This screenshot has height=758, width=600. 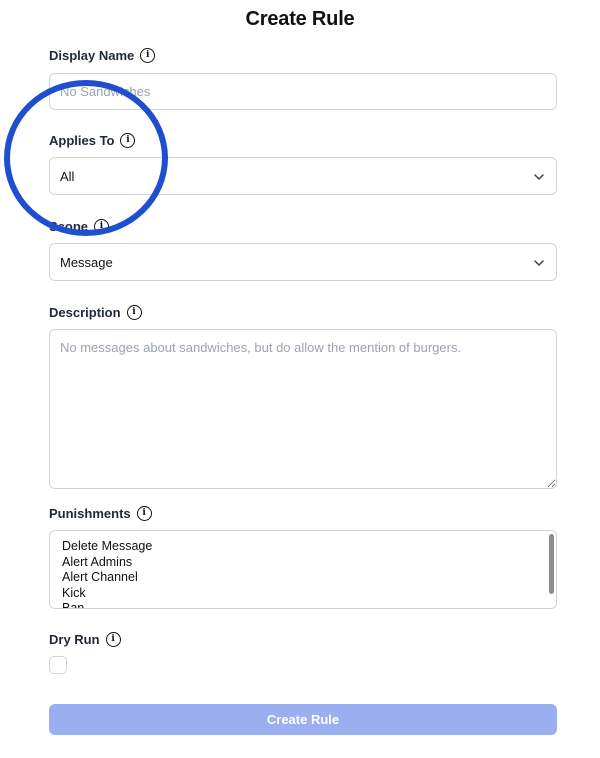 What do you see at coordinates (303, 578) in the screenshot?
I see `punishment-option-alert-channel: Alert Channel` at bounding box center [303, 578].